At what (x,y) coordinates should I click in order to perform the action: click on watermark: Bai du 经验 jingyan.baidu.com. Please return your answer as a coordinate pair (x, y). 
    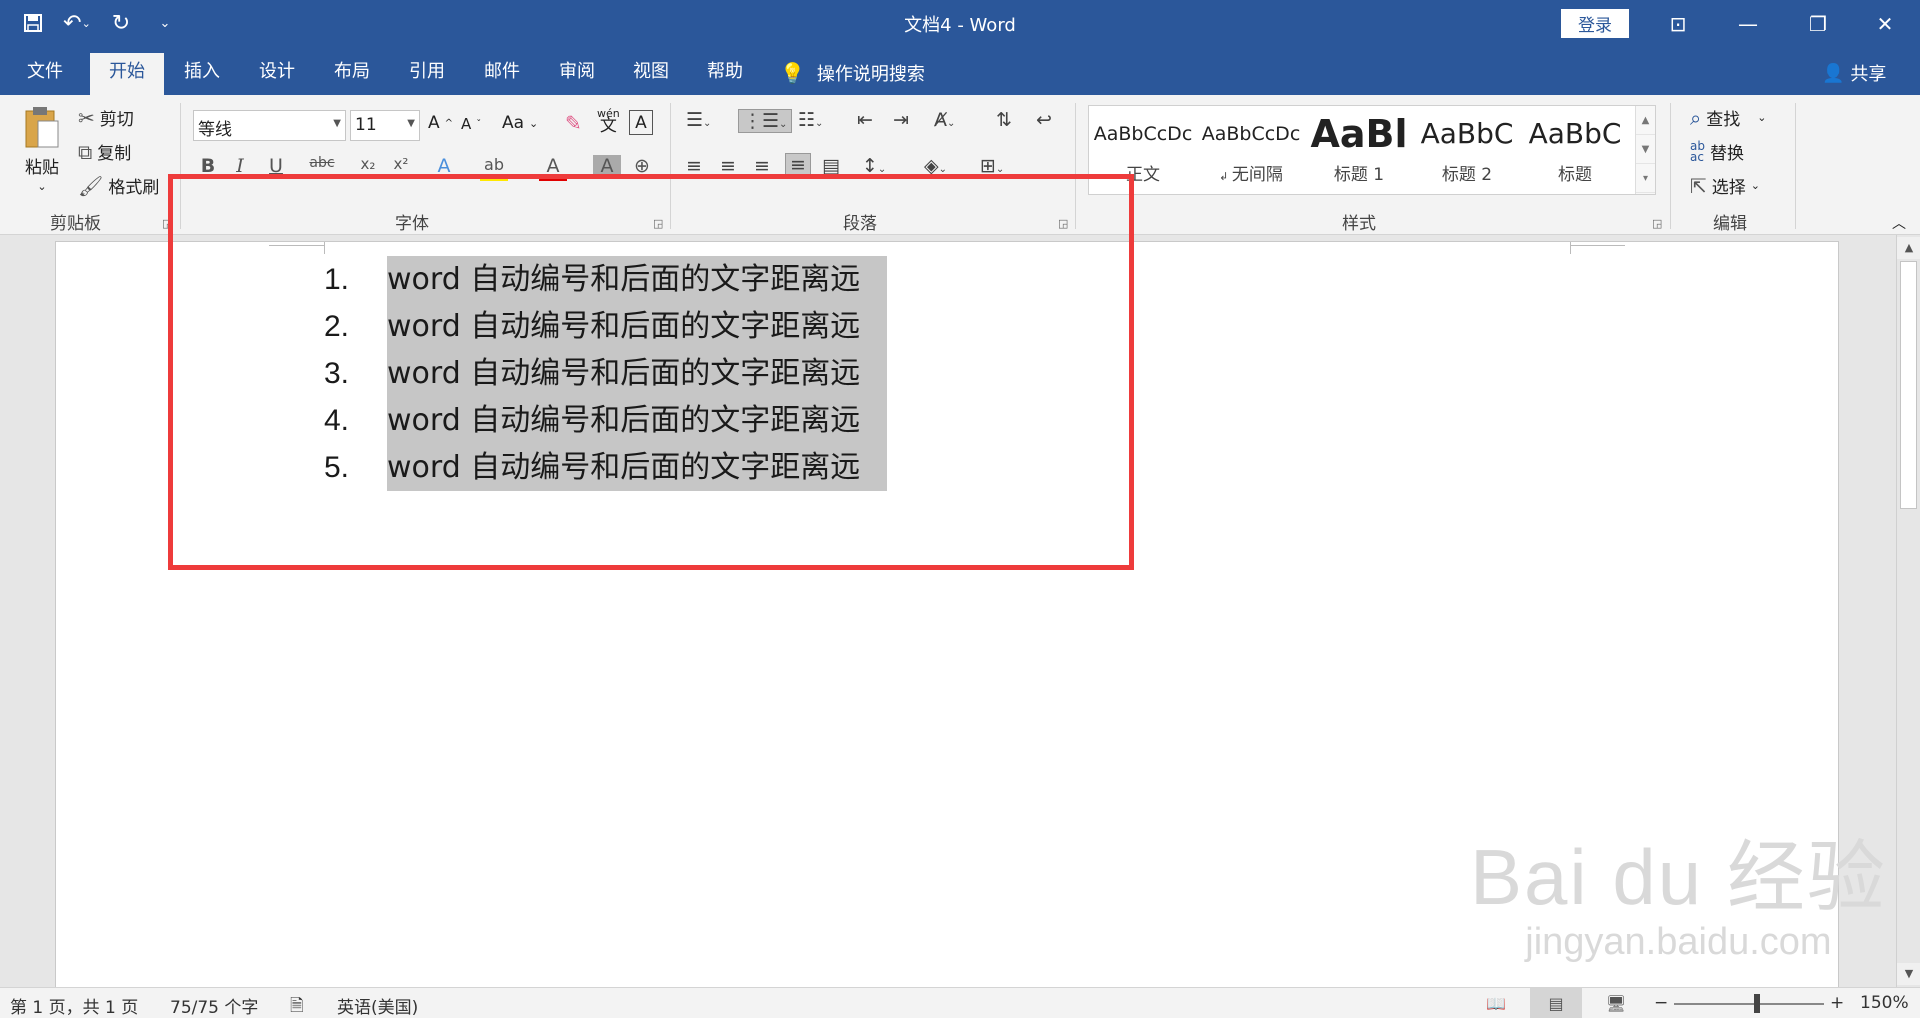
    Looking at the image, I should click on (1678, 898).